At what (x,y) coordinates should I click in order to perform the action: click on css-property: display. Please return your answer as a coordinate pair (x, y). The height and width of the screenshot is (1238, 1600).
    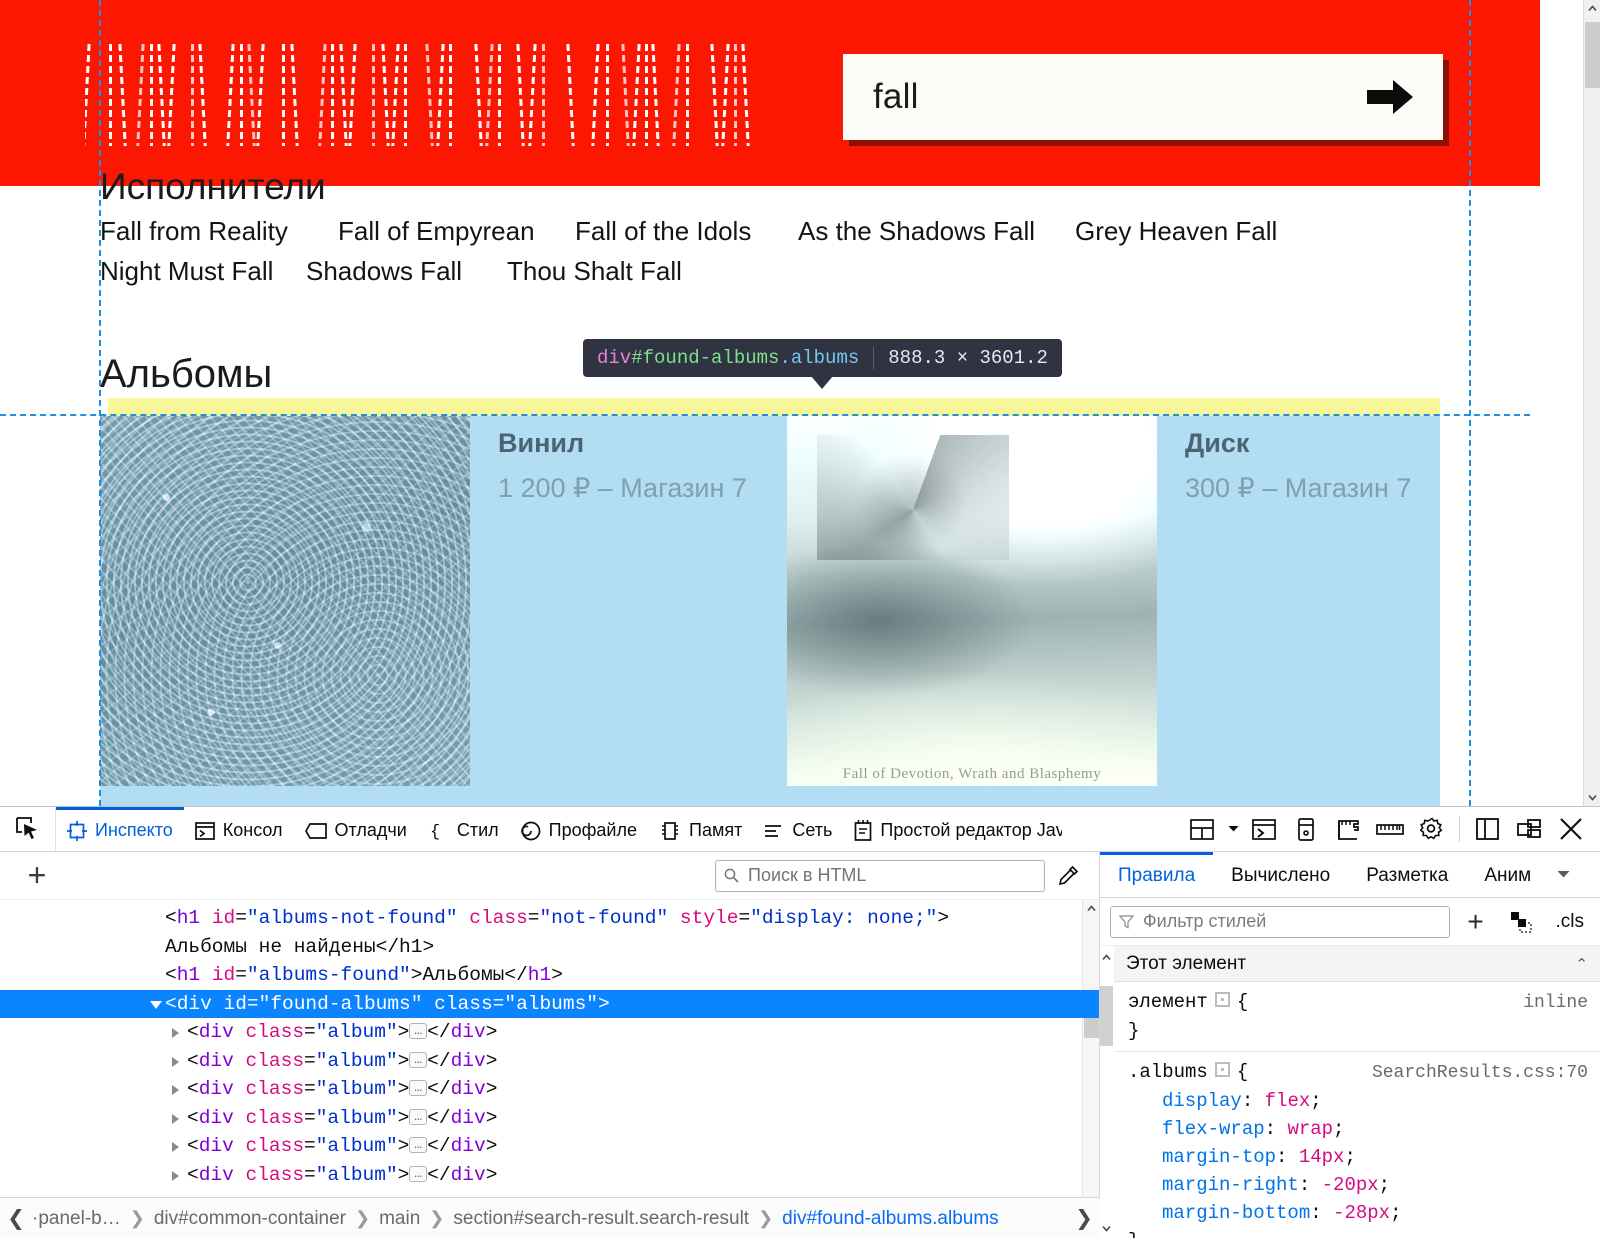
    Looking at the image, I should click on (1202, 1101).